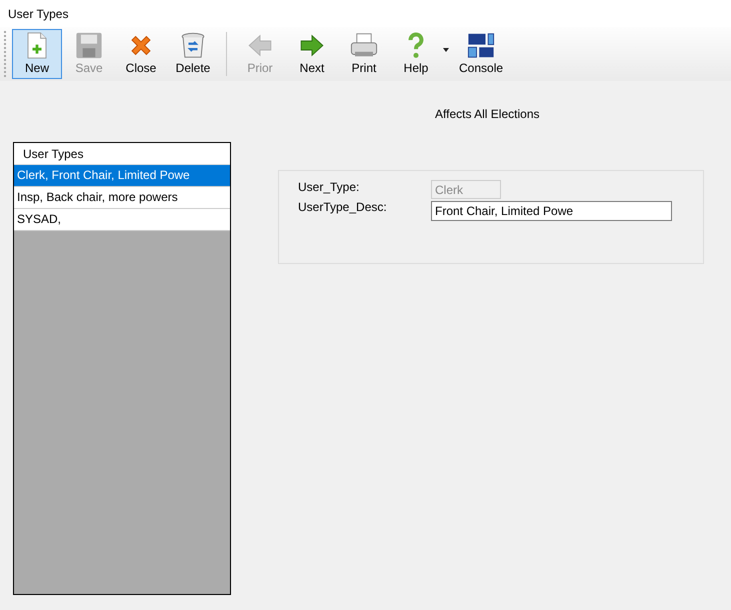 This screenshot has width=731, height=610. What do you see at coordinates (141, 54) in the screenshot?
I see `close-button: Close` at bounding box center [141, 54].